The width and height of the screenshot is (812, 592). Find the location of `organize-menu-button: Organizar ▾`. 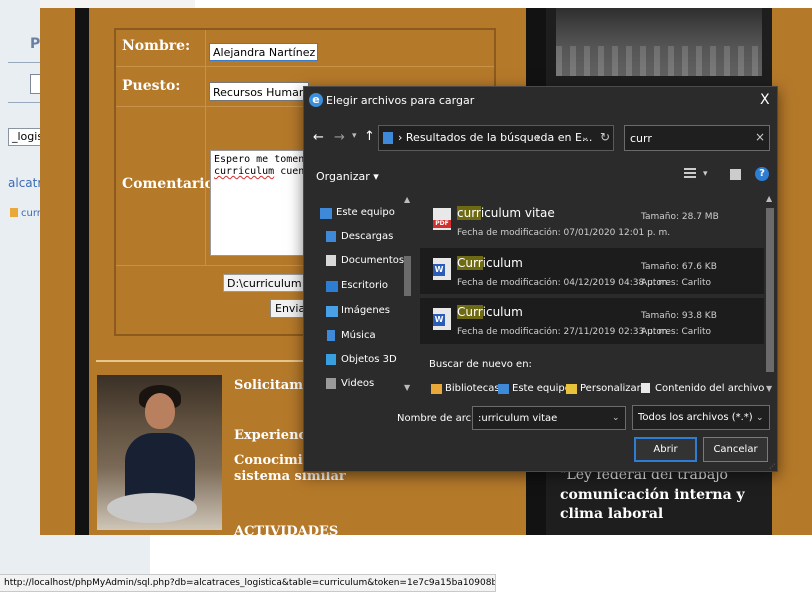

organize-menu-button: Organizar ▾ is located at coordinates (347, 176).